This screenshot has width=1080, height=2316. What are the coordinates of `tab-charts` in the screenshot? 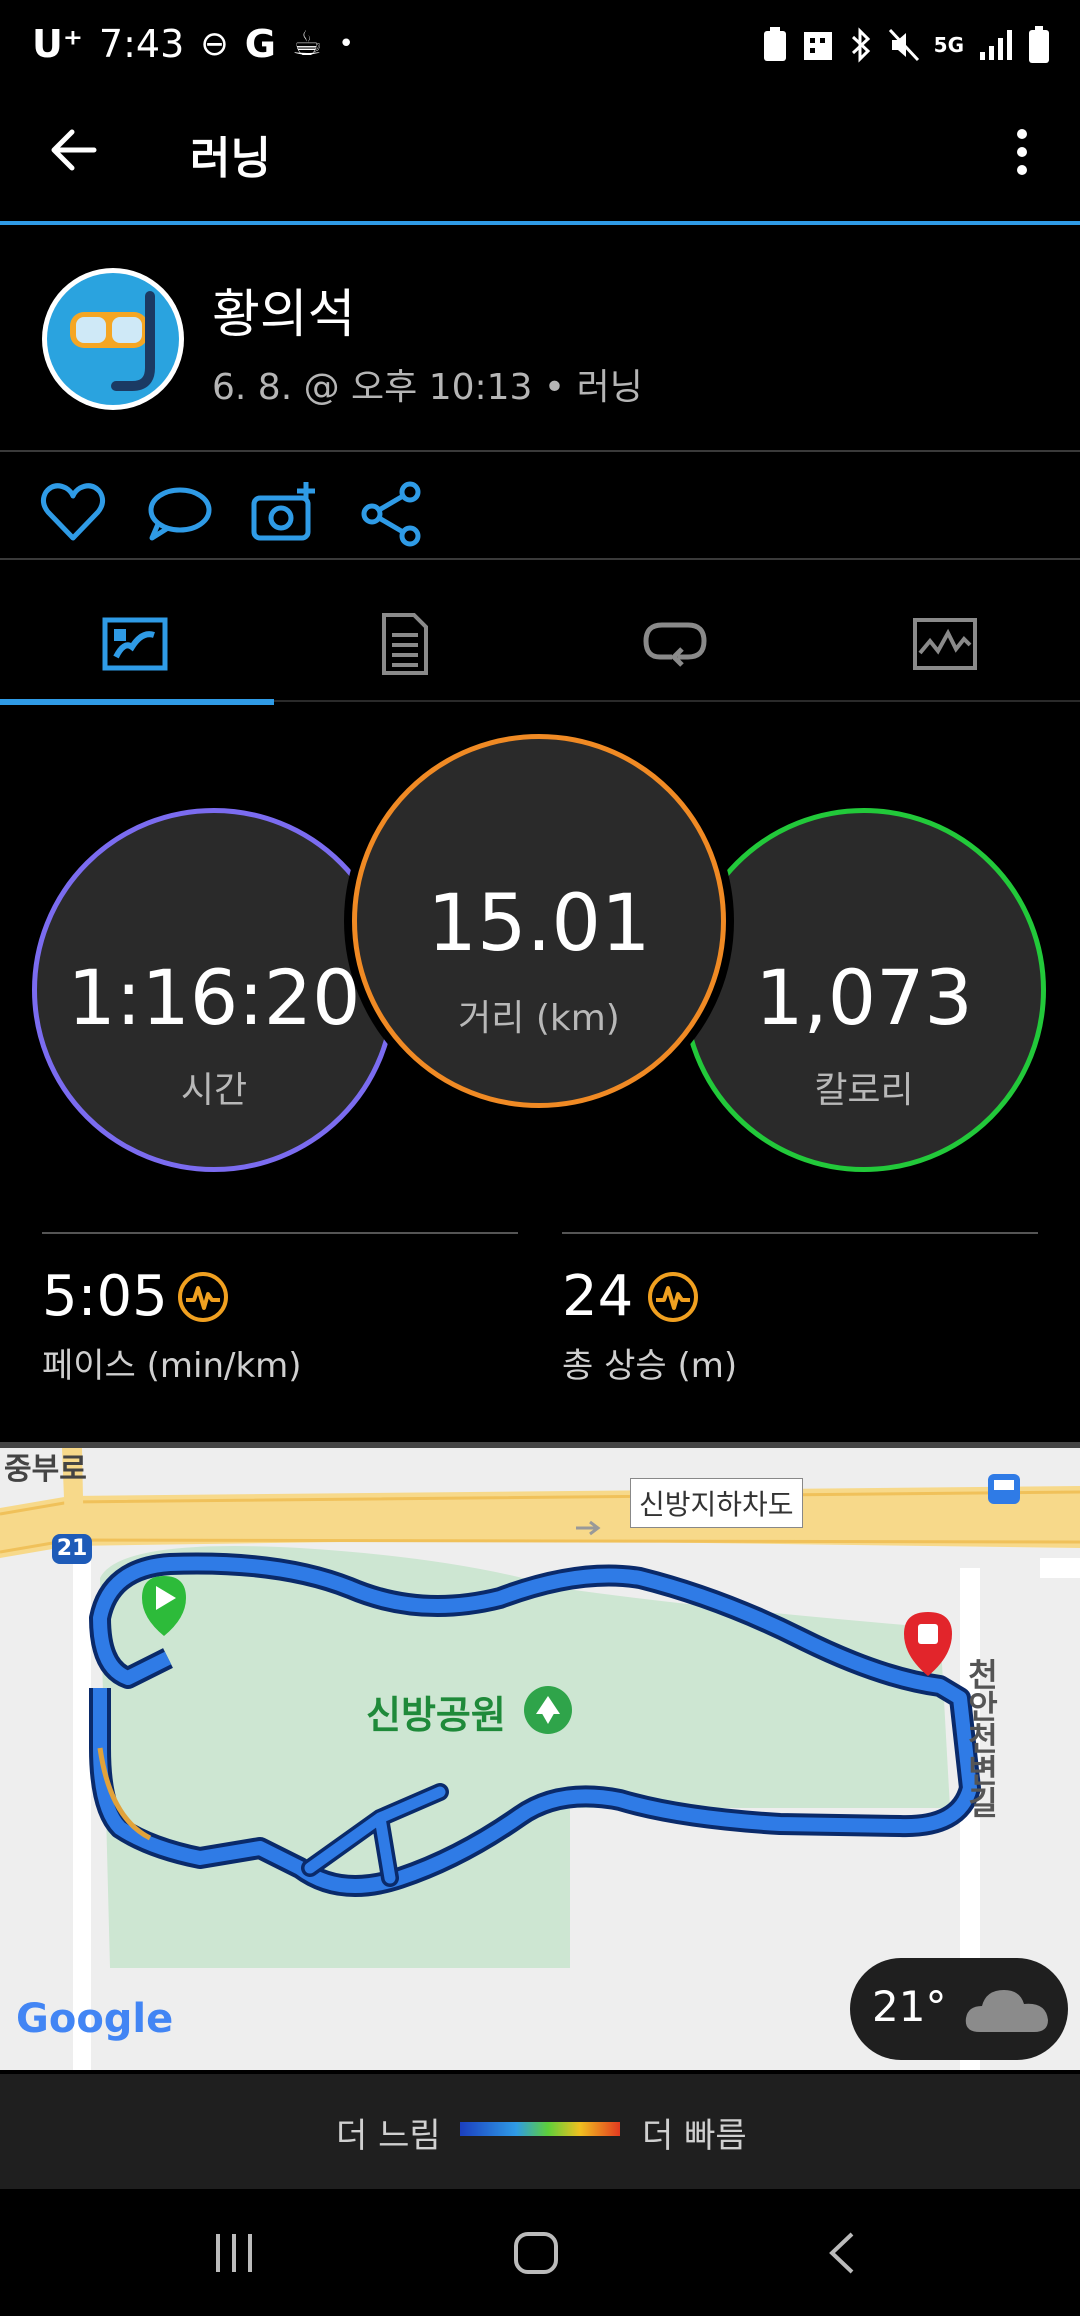 It's located at (945, 644).